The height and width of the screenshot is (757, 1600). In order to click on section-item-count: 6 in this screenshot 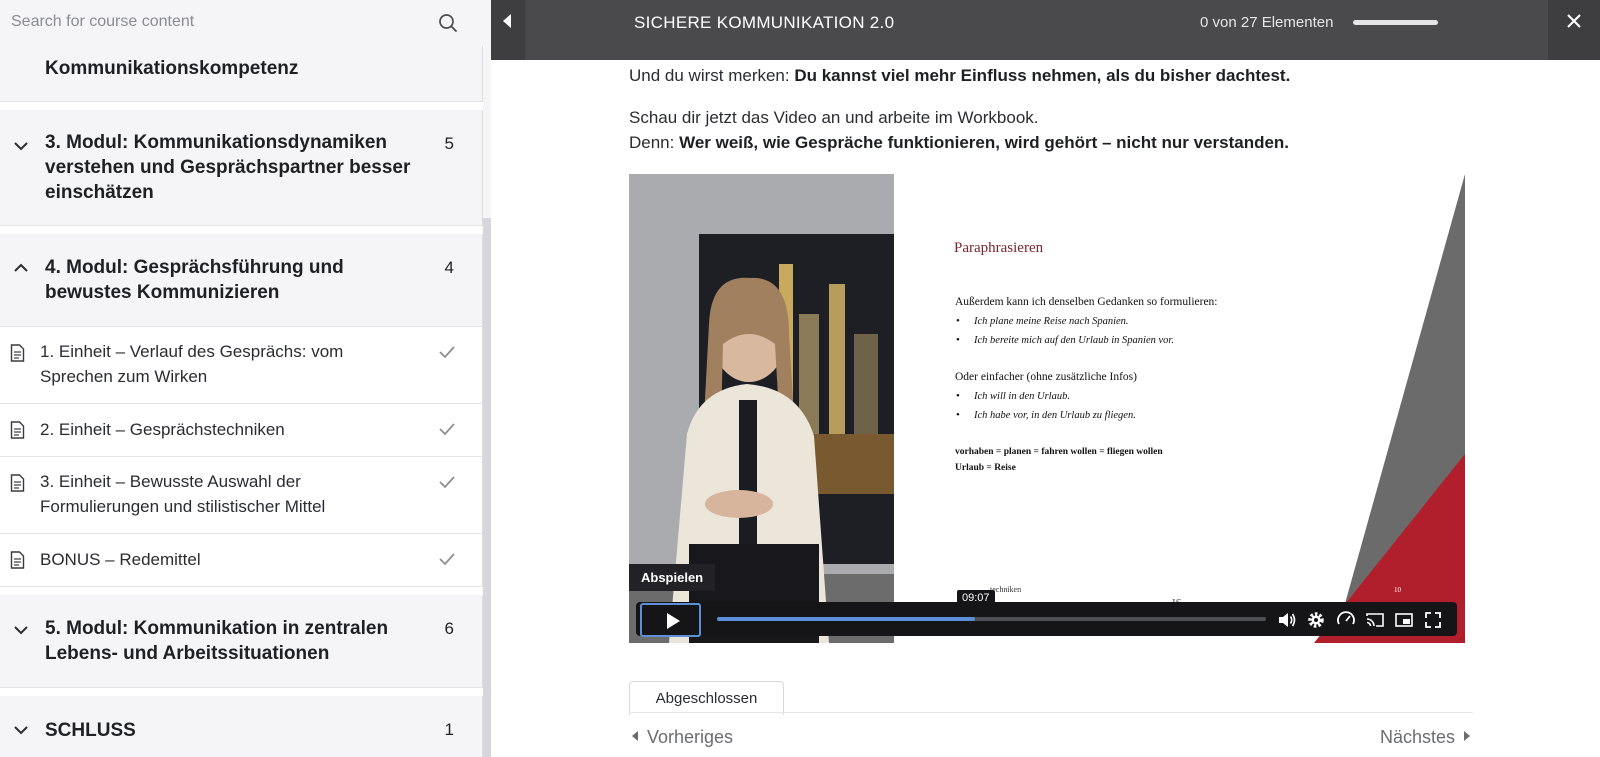, I will do `click(449, 628)`.